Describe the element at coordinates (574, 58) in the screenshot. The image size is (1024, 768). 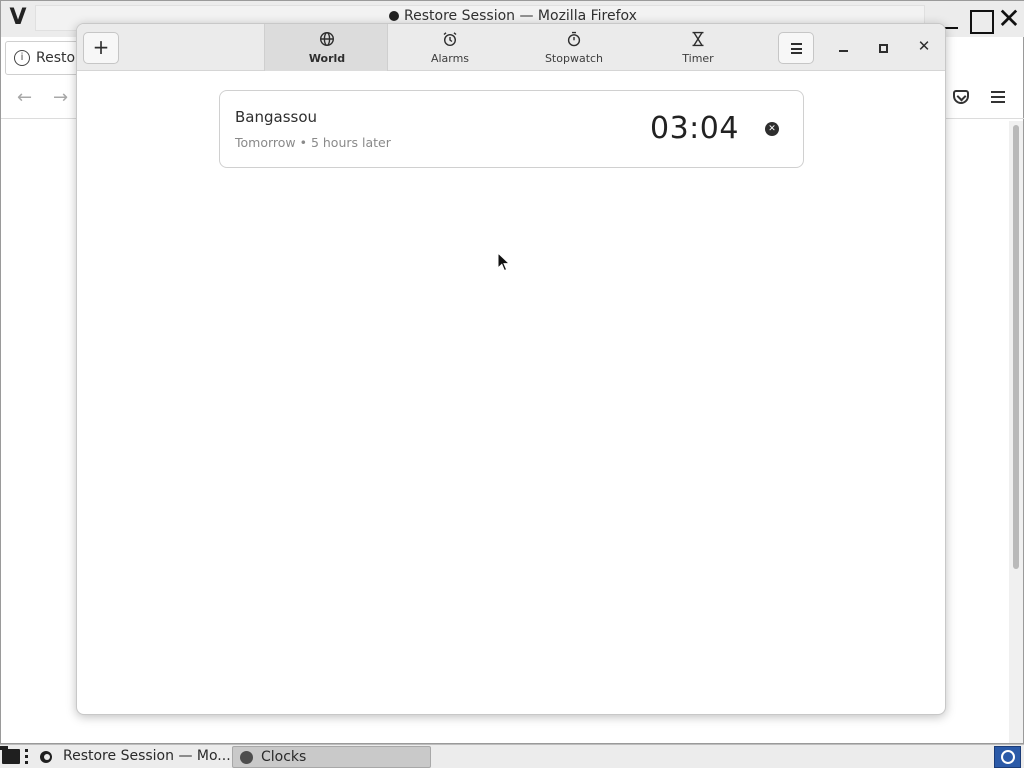
I see `tab-label: Stopwatch` at that location.